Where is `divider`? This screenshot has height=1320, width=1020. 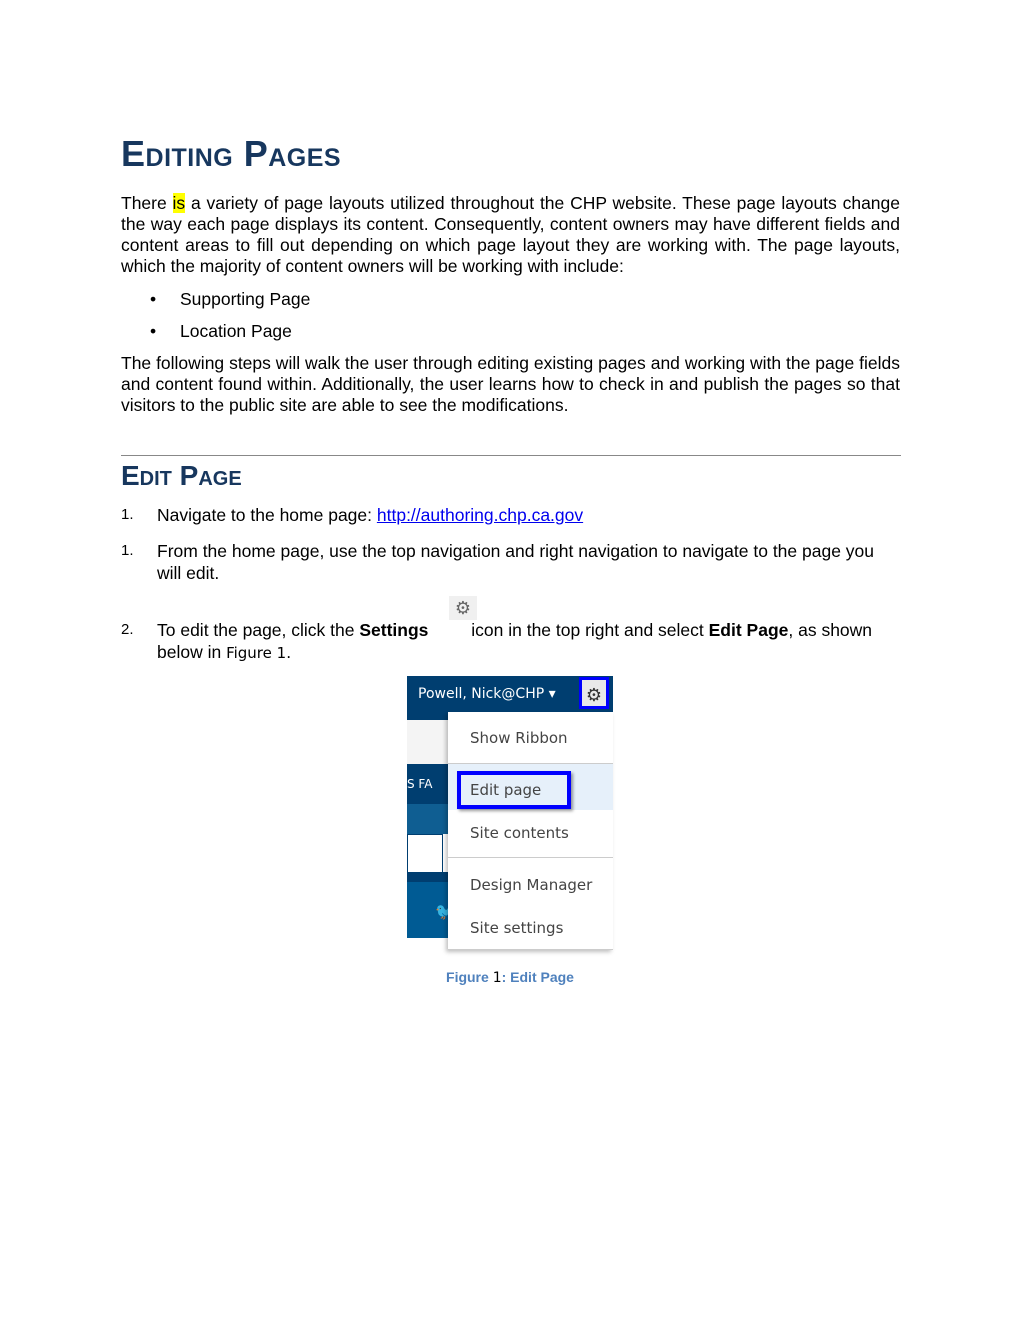 divider is located at coordinates (511, 455).